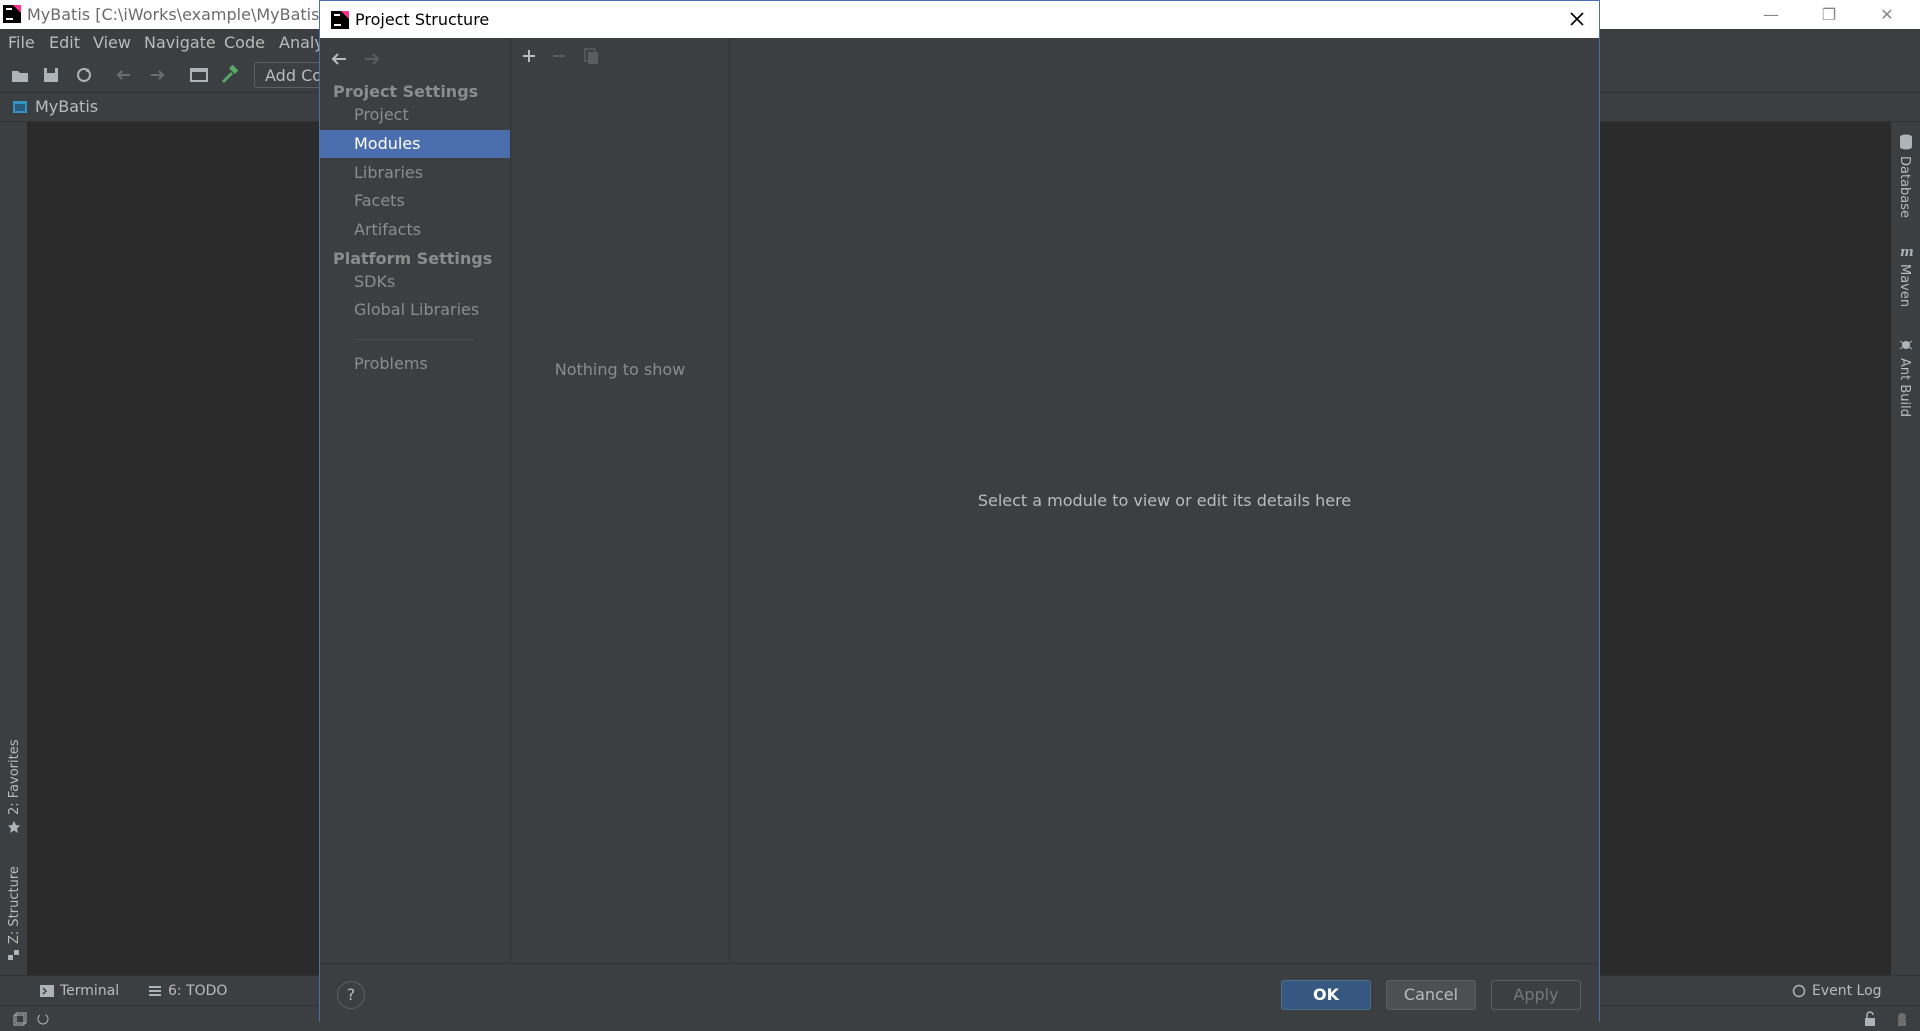 This screenshot has width=1920, height=1031. I want to click on dialog-footer: ? OK Cancel Apply, so click(959, 992).